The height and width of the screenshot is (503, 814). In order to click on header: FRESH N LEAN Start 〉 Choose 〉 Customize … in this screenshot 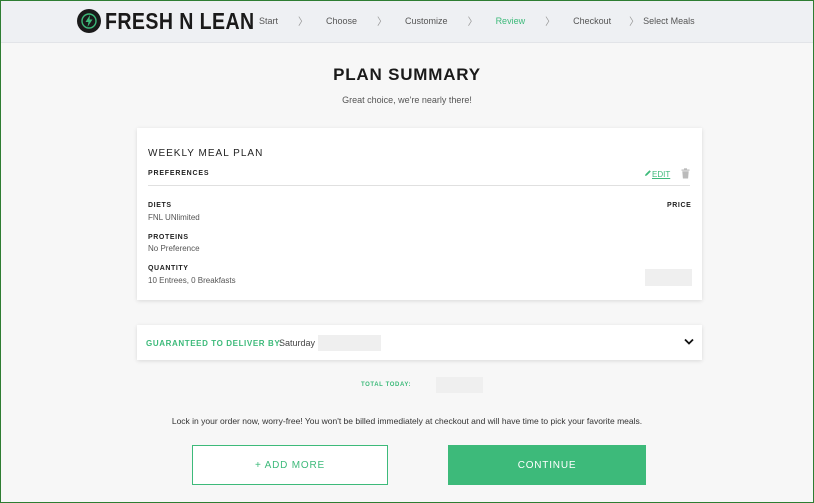, I will do `click(407, 22)`.